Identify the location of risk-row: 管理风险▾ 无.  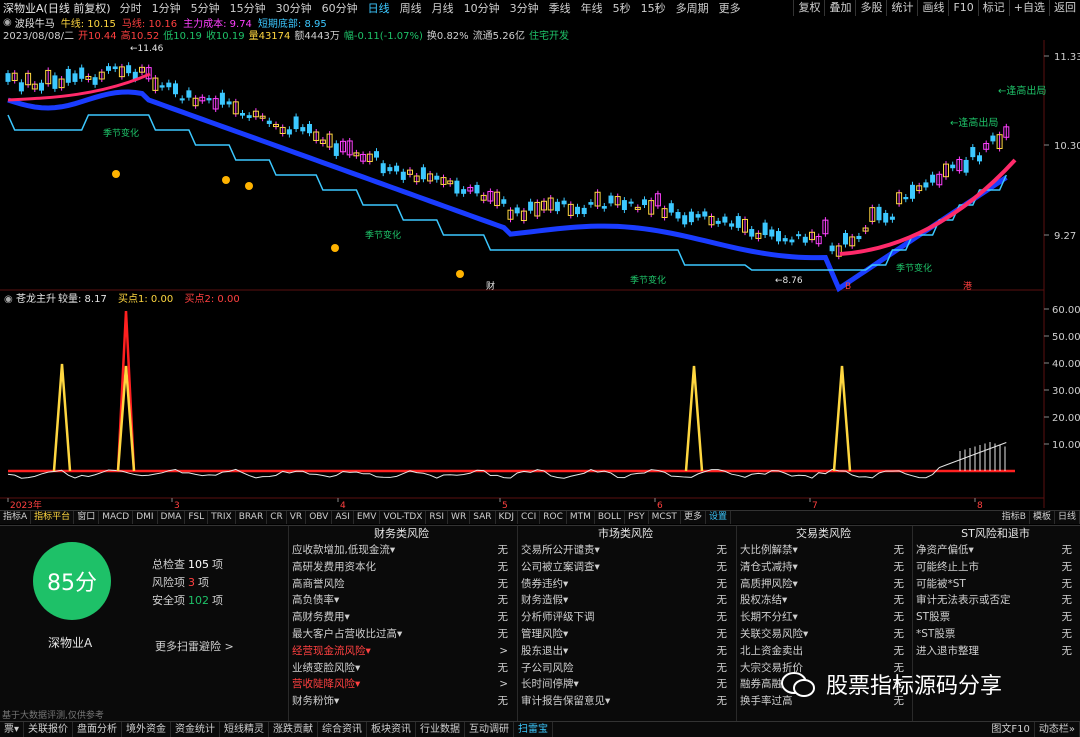
(625, 634).